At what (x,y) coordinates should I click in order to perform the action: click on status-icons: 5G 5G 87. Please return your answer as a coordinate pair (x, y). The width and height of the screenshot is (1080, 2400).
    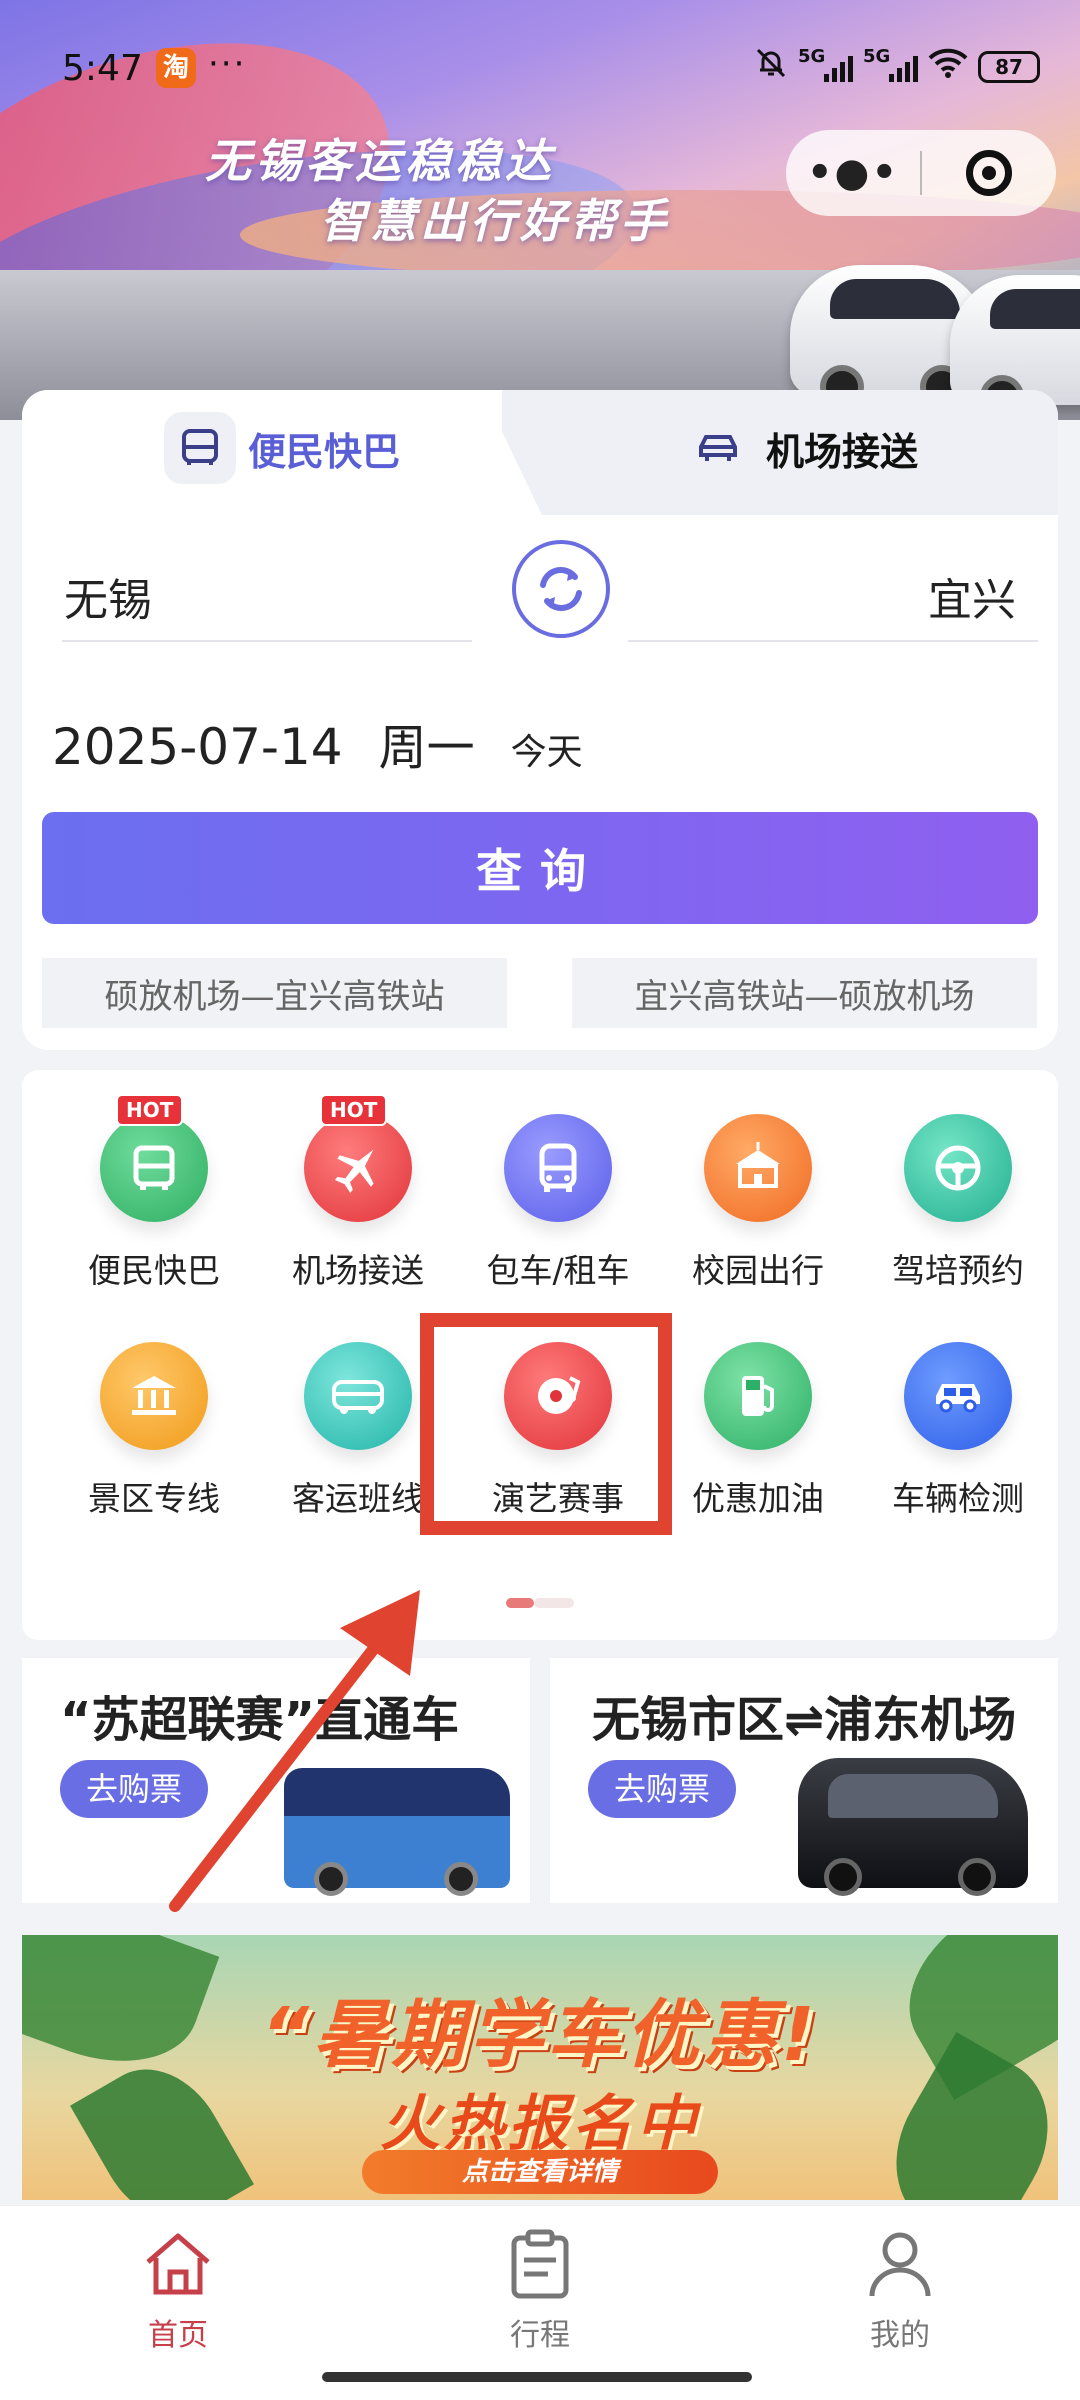
    Looking at the image, I should click on (897, 67).